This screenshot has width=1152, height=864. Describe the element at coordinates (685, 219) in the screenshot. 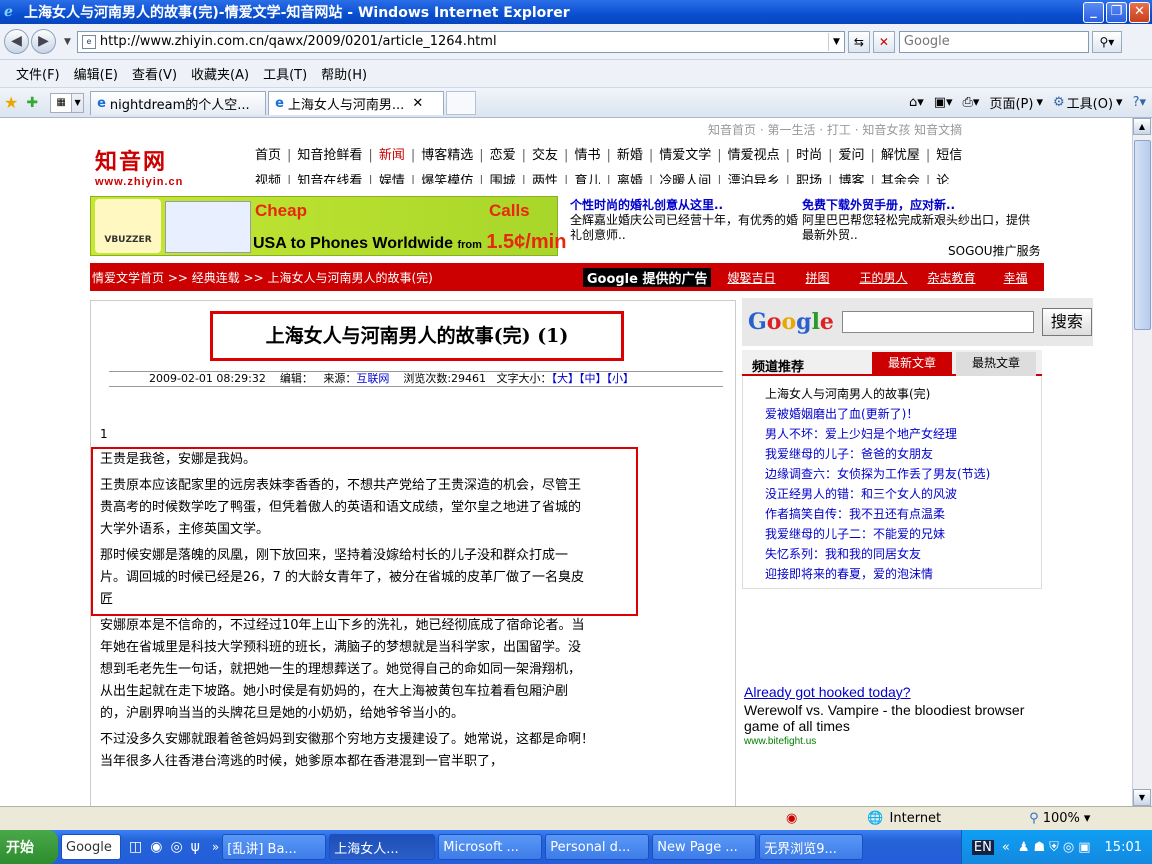

I see `sogou-ad-1: 个性时尚的婚礼创意从这里.. 全辉嘉业婚庆公司已经营十年，有优秀的婚礼创意师..` at that location.